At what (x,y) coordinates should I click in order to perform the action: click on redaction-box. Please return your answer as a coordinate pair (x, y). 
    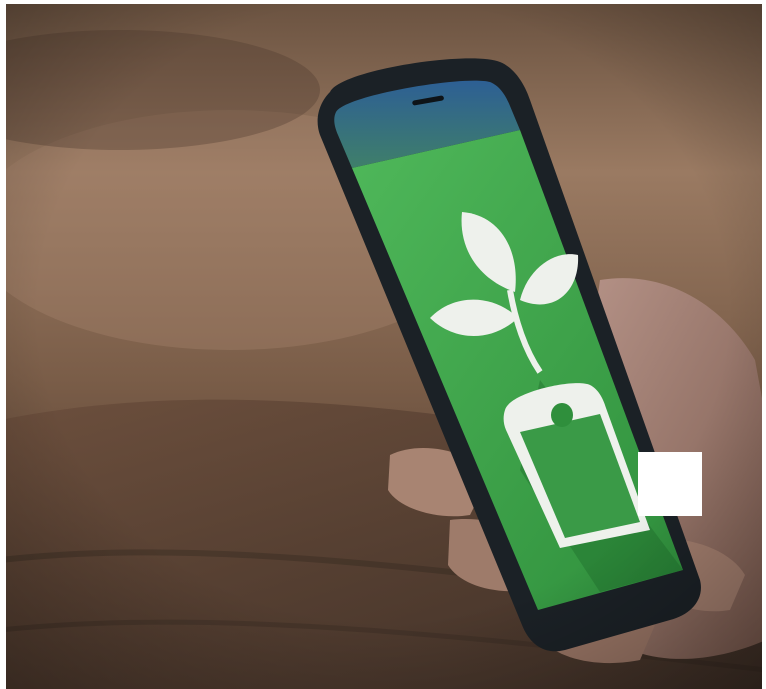
    Looking at the image, I should click on (670, 484).